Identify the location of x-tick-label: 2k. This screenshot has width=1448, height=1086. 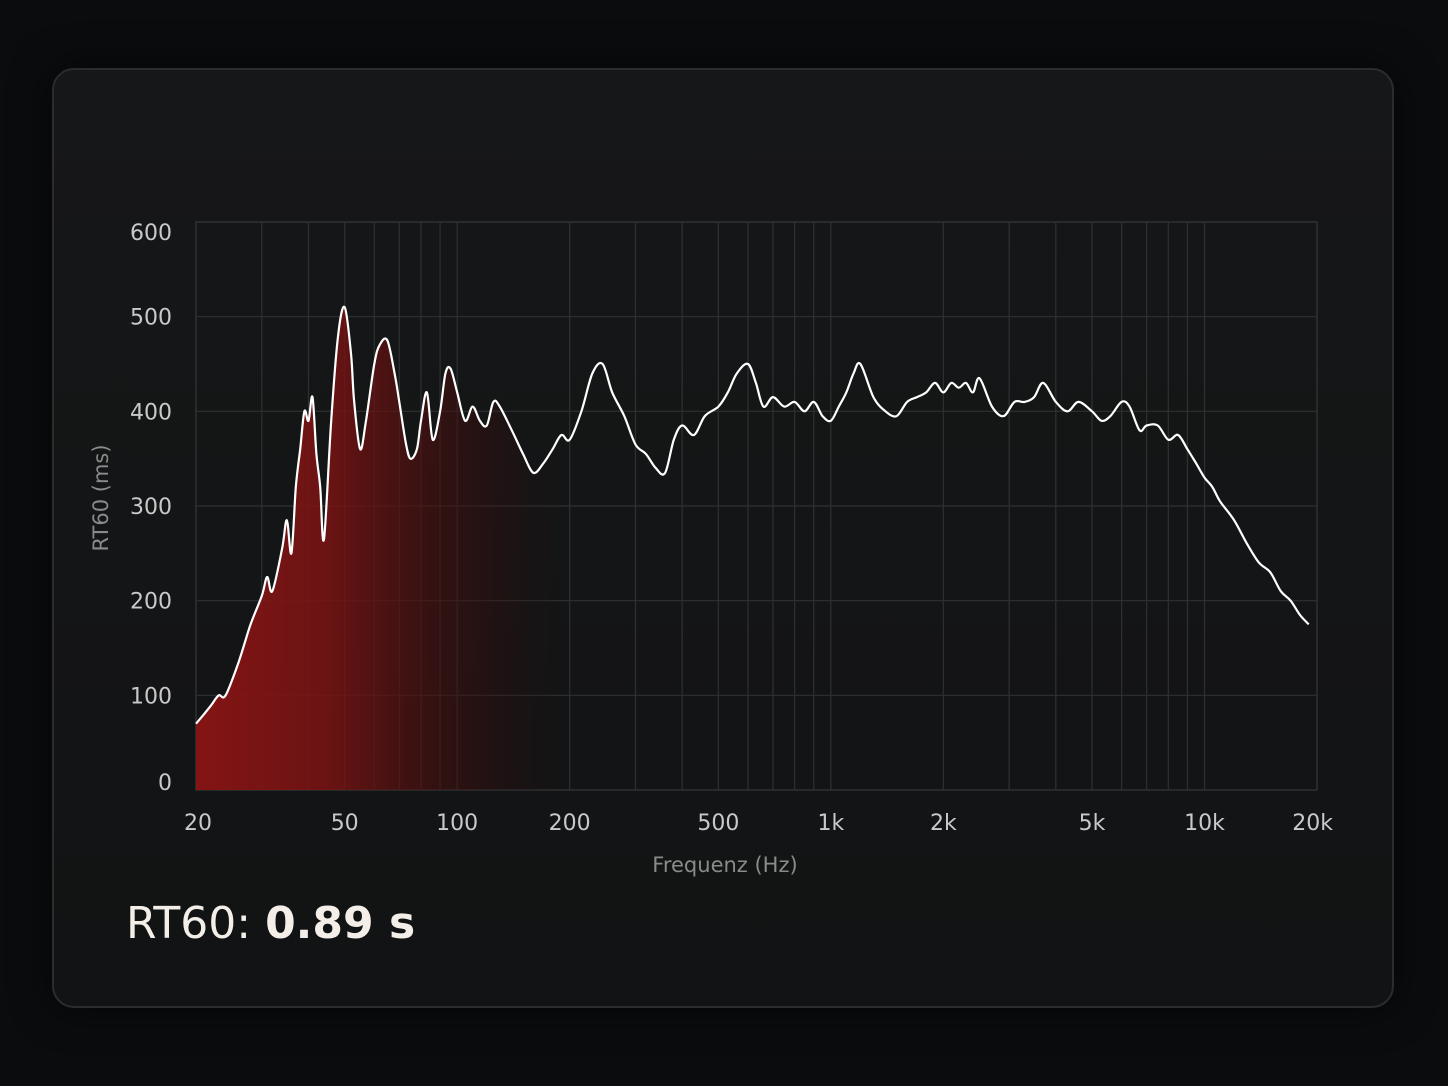
(943, 823).